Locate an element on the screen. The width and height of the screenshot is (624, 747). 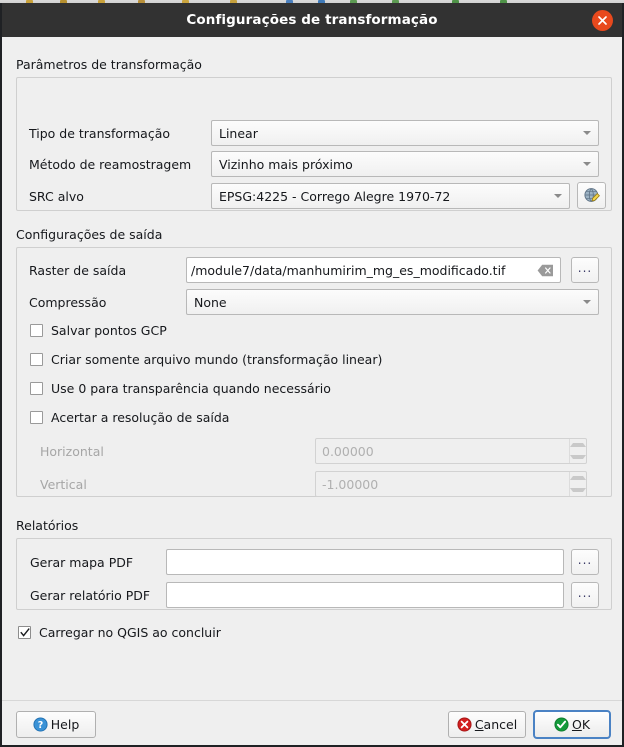
combo-transformation-type: Linear is located at coordinates (405, 133).